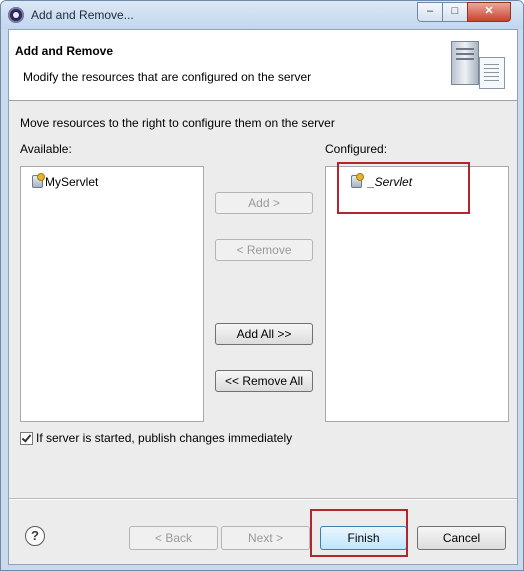  Describe the element at coordinates (173, 538) in the screenshot. I see `back-button: < Back` at that location.